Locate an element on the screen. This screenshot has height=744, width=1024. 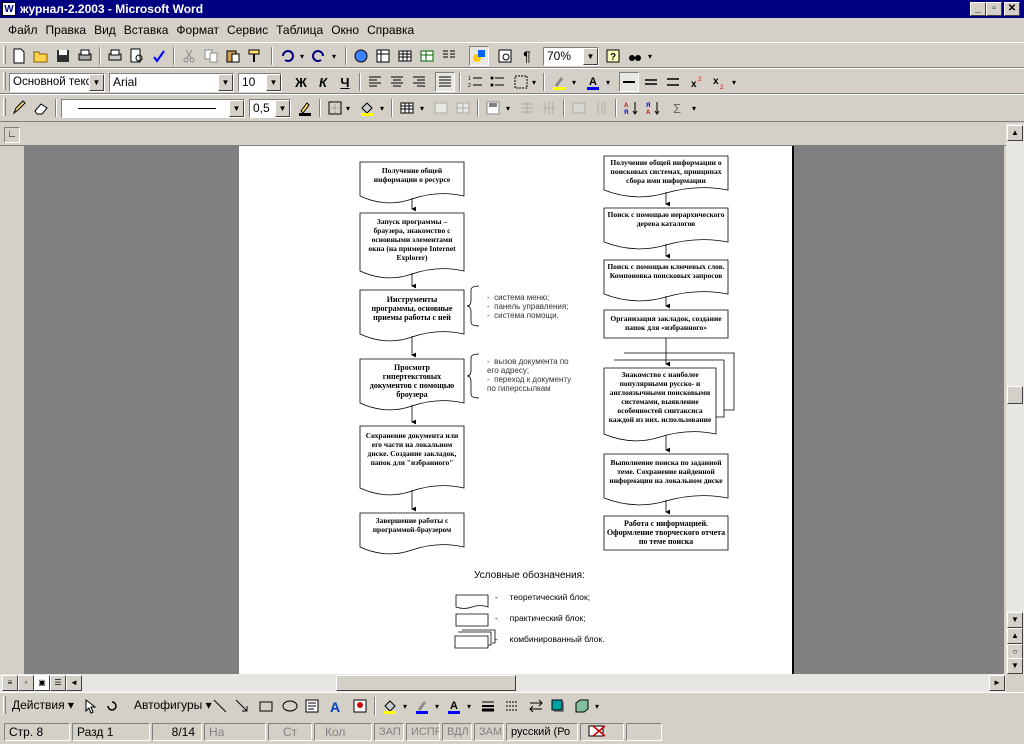
scroll-thumb is located at coordinates (1015, 395).